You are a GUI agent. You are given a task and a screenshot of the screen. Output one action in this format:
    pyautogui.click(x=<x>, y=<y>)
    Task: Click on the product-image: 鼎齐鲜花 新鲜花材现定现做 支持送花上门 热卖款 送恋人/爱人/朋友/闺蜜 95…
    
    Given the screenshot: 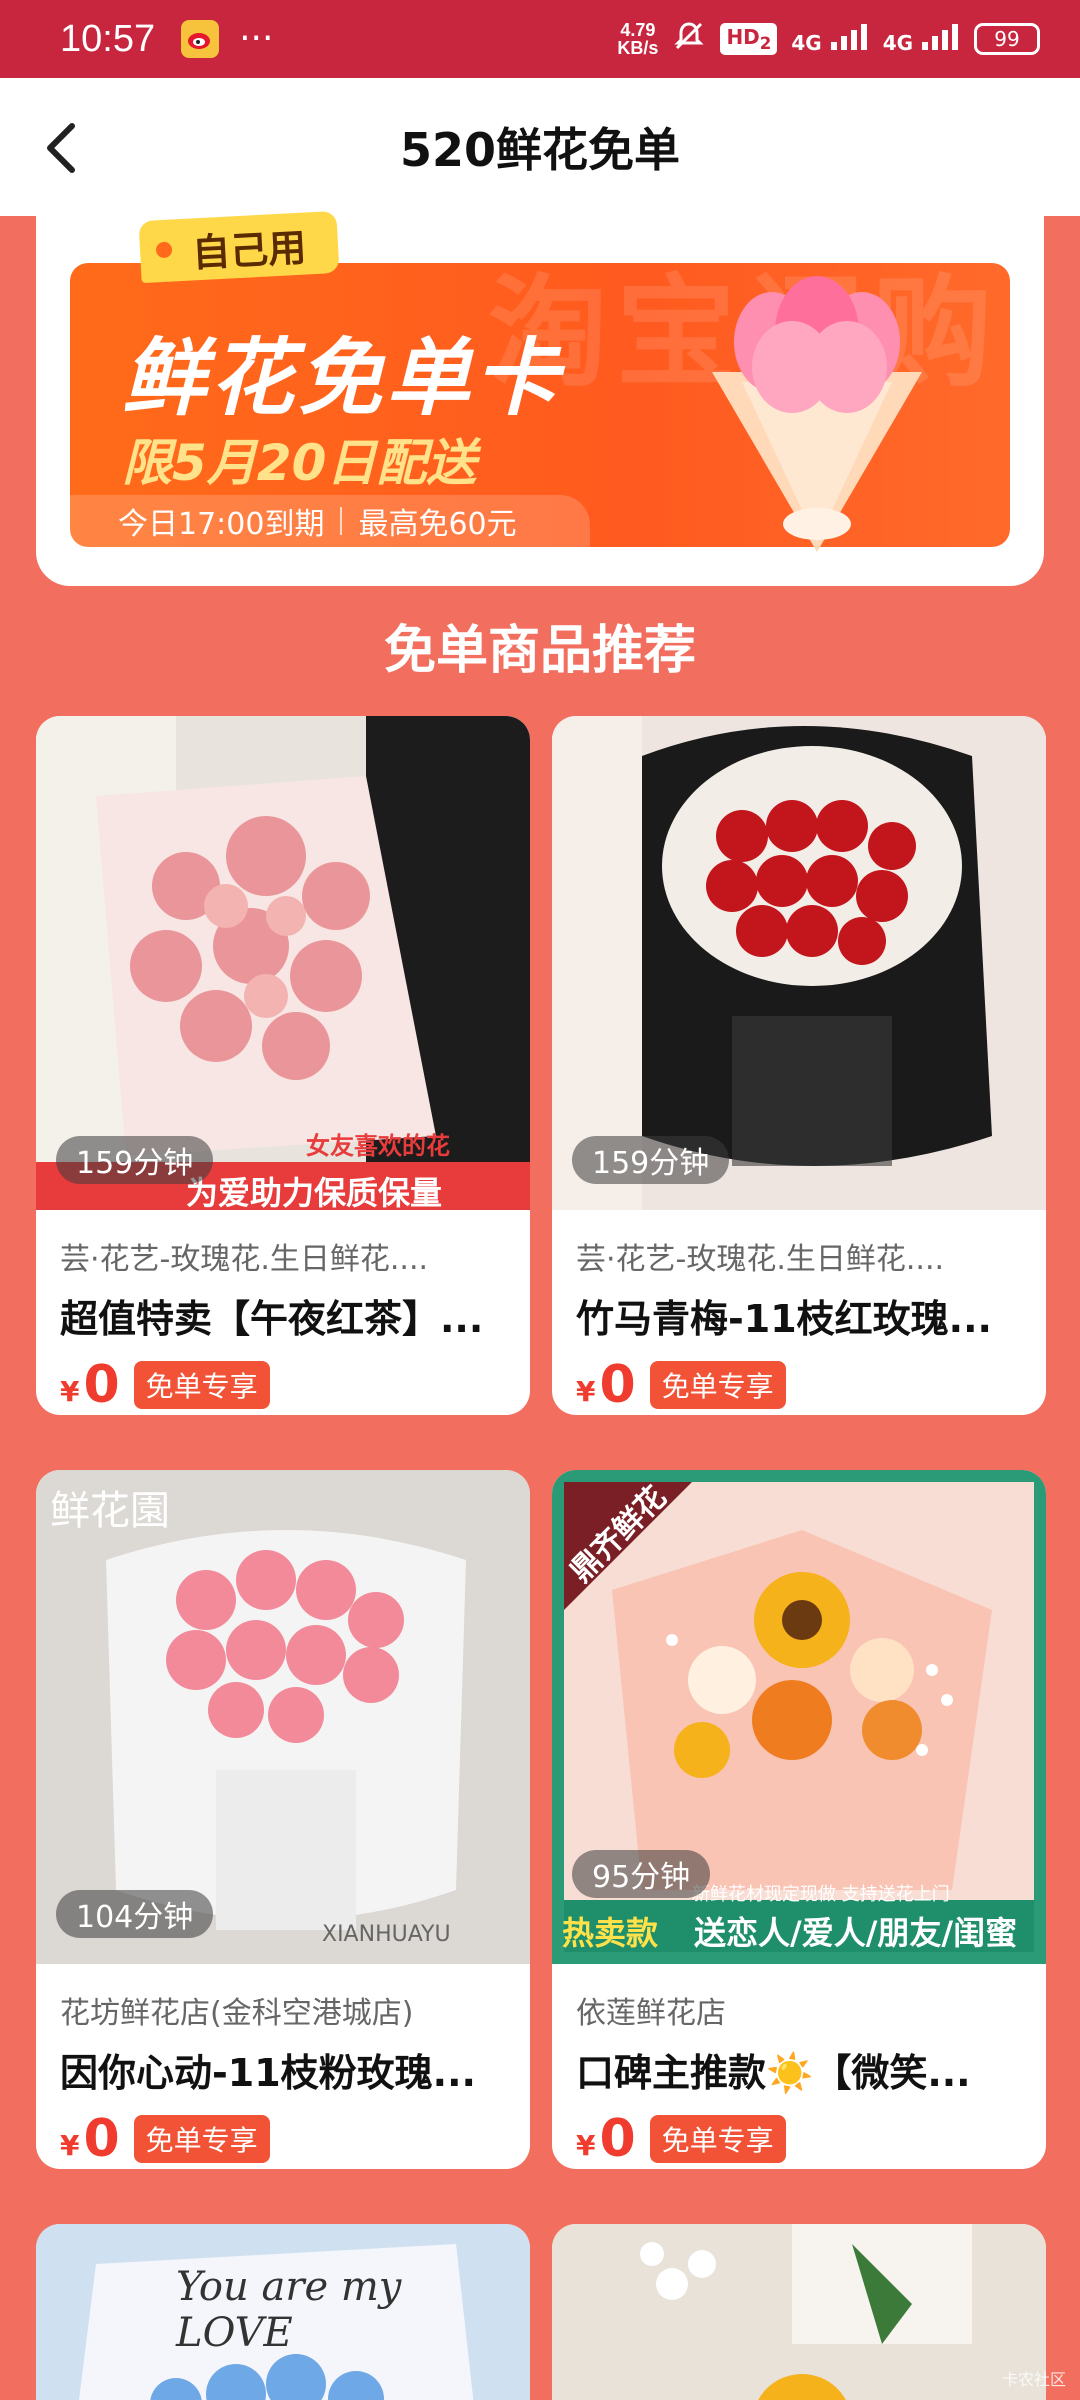 What is the action you would take?
    pyautogui.click(x=799, y=1717)
    